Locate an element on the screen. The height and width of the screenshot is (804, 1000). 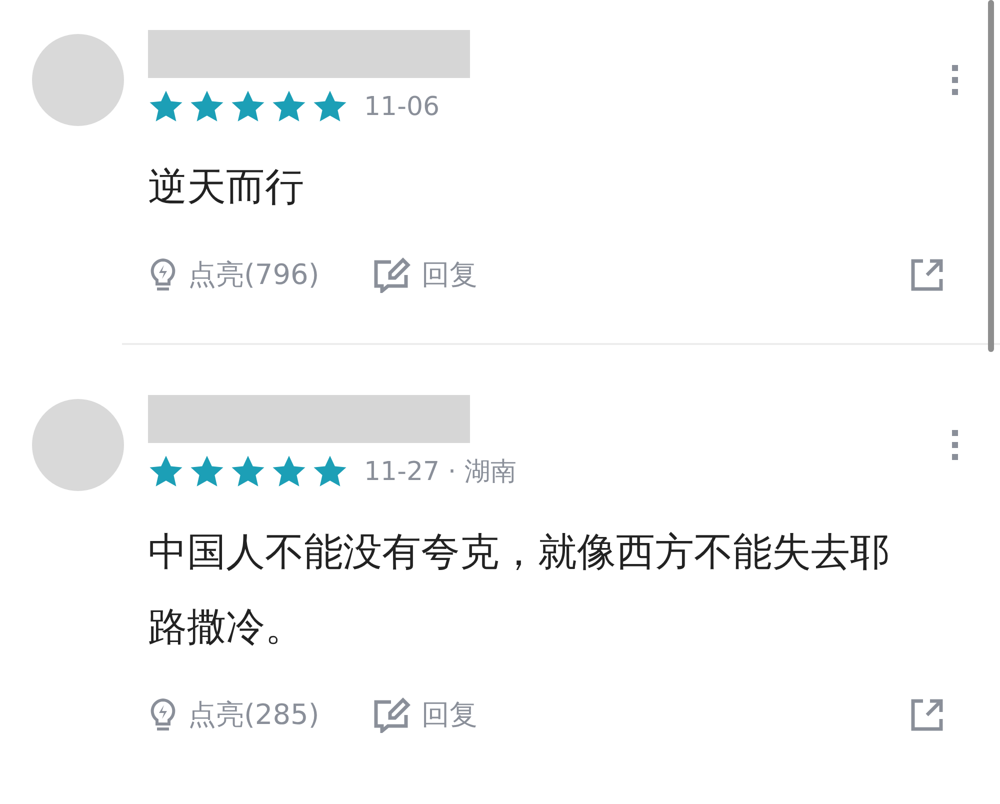
like-button: 点亮(285) is located at coordinates (234, 715).